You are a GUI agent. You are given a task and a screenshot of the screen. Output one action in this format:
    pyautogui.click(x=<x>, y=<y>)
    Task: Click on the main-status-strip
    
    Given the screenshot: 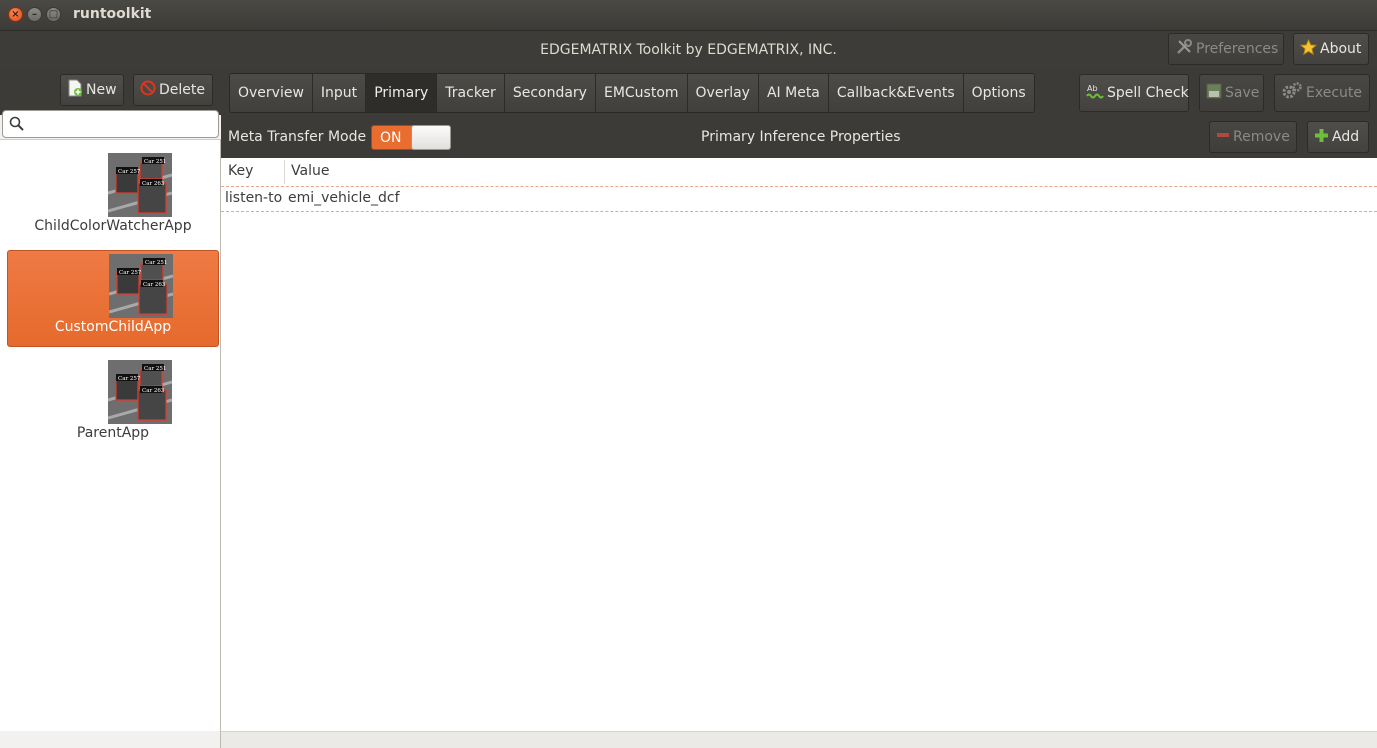 What is the action you would take?
    pyautogui.click(x=799, y=739)
    